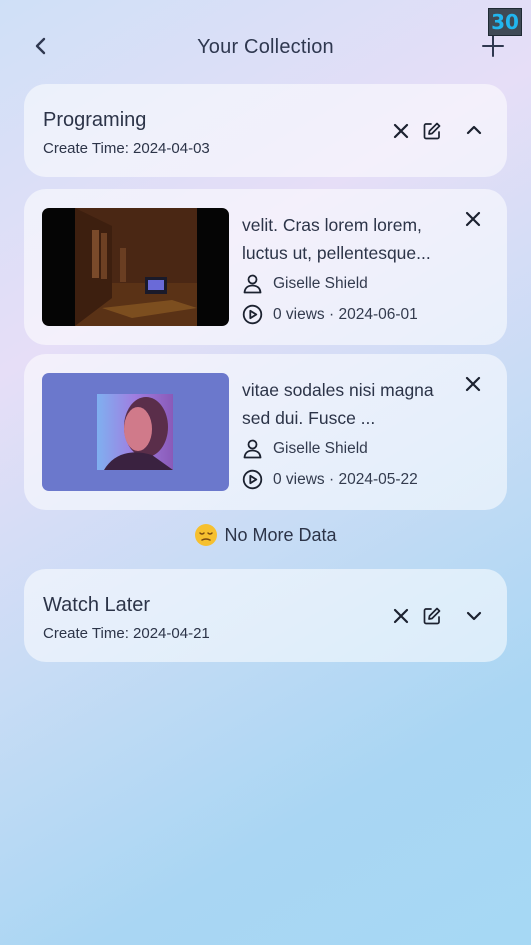 The width and height of the screenshot is (531, 945). Describe the element at coordinates (126, 148) in the screenshot. I see `collection-create-time: Create Time: 2024-04-03` at that location.